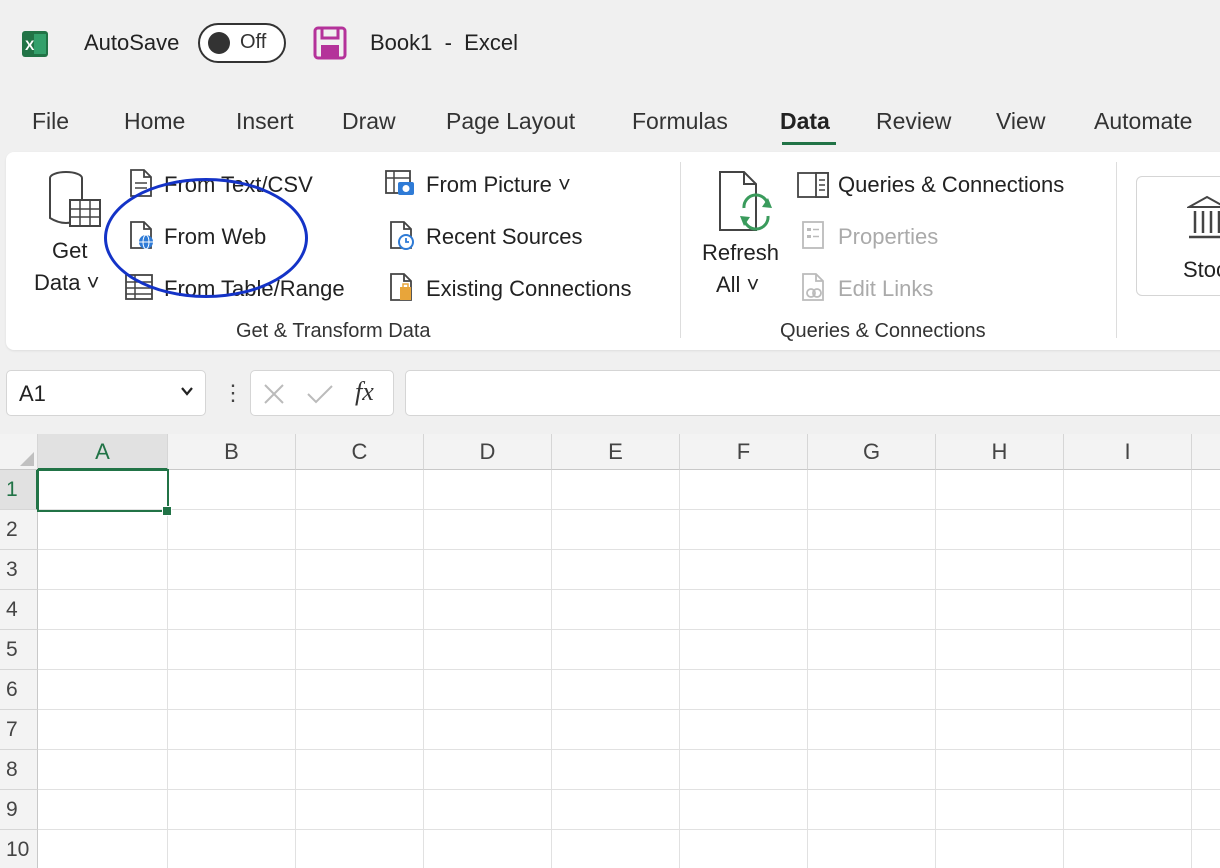 This screenshot has height=868, width=1220. What do you see at coordinates (813, 185) in the screenshot?
I see `queries-pane-icon` at bounding box center [813, 185].